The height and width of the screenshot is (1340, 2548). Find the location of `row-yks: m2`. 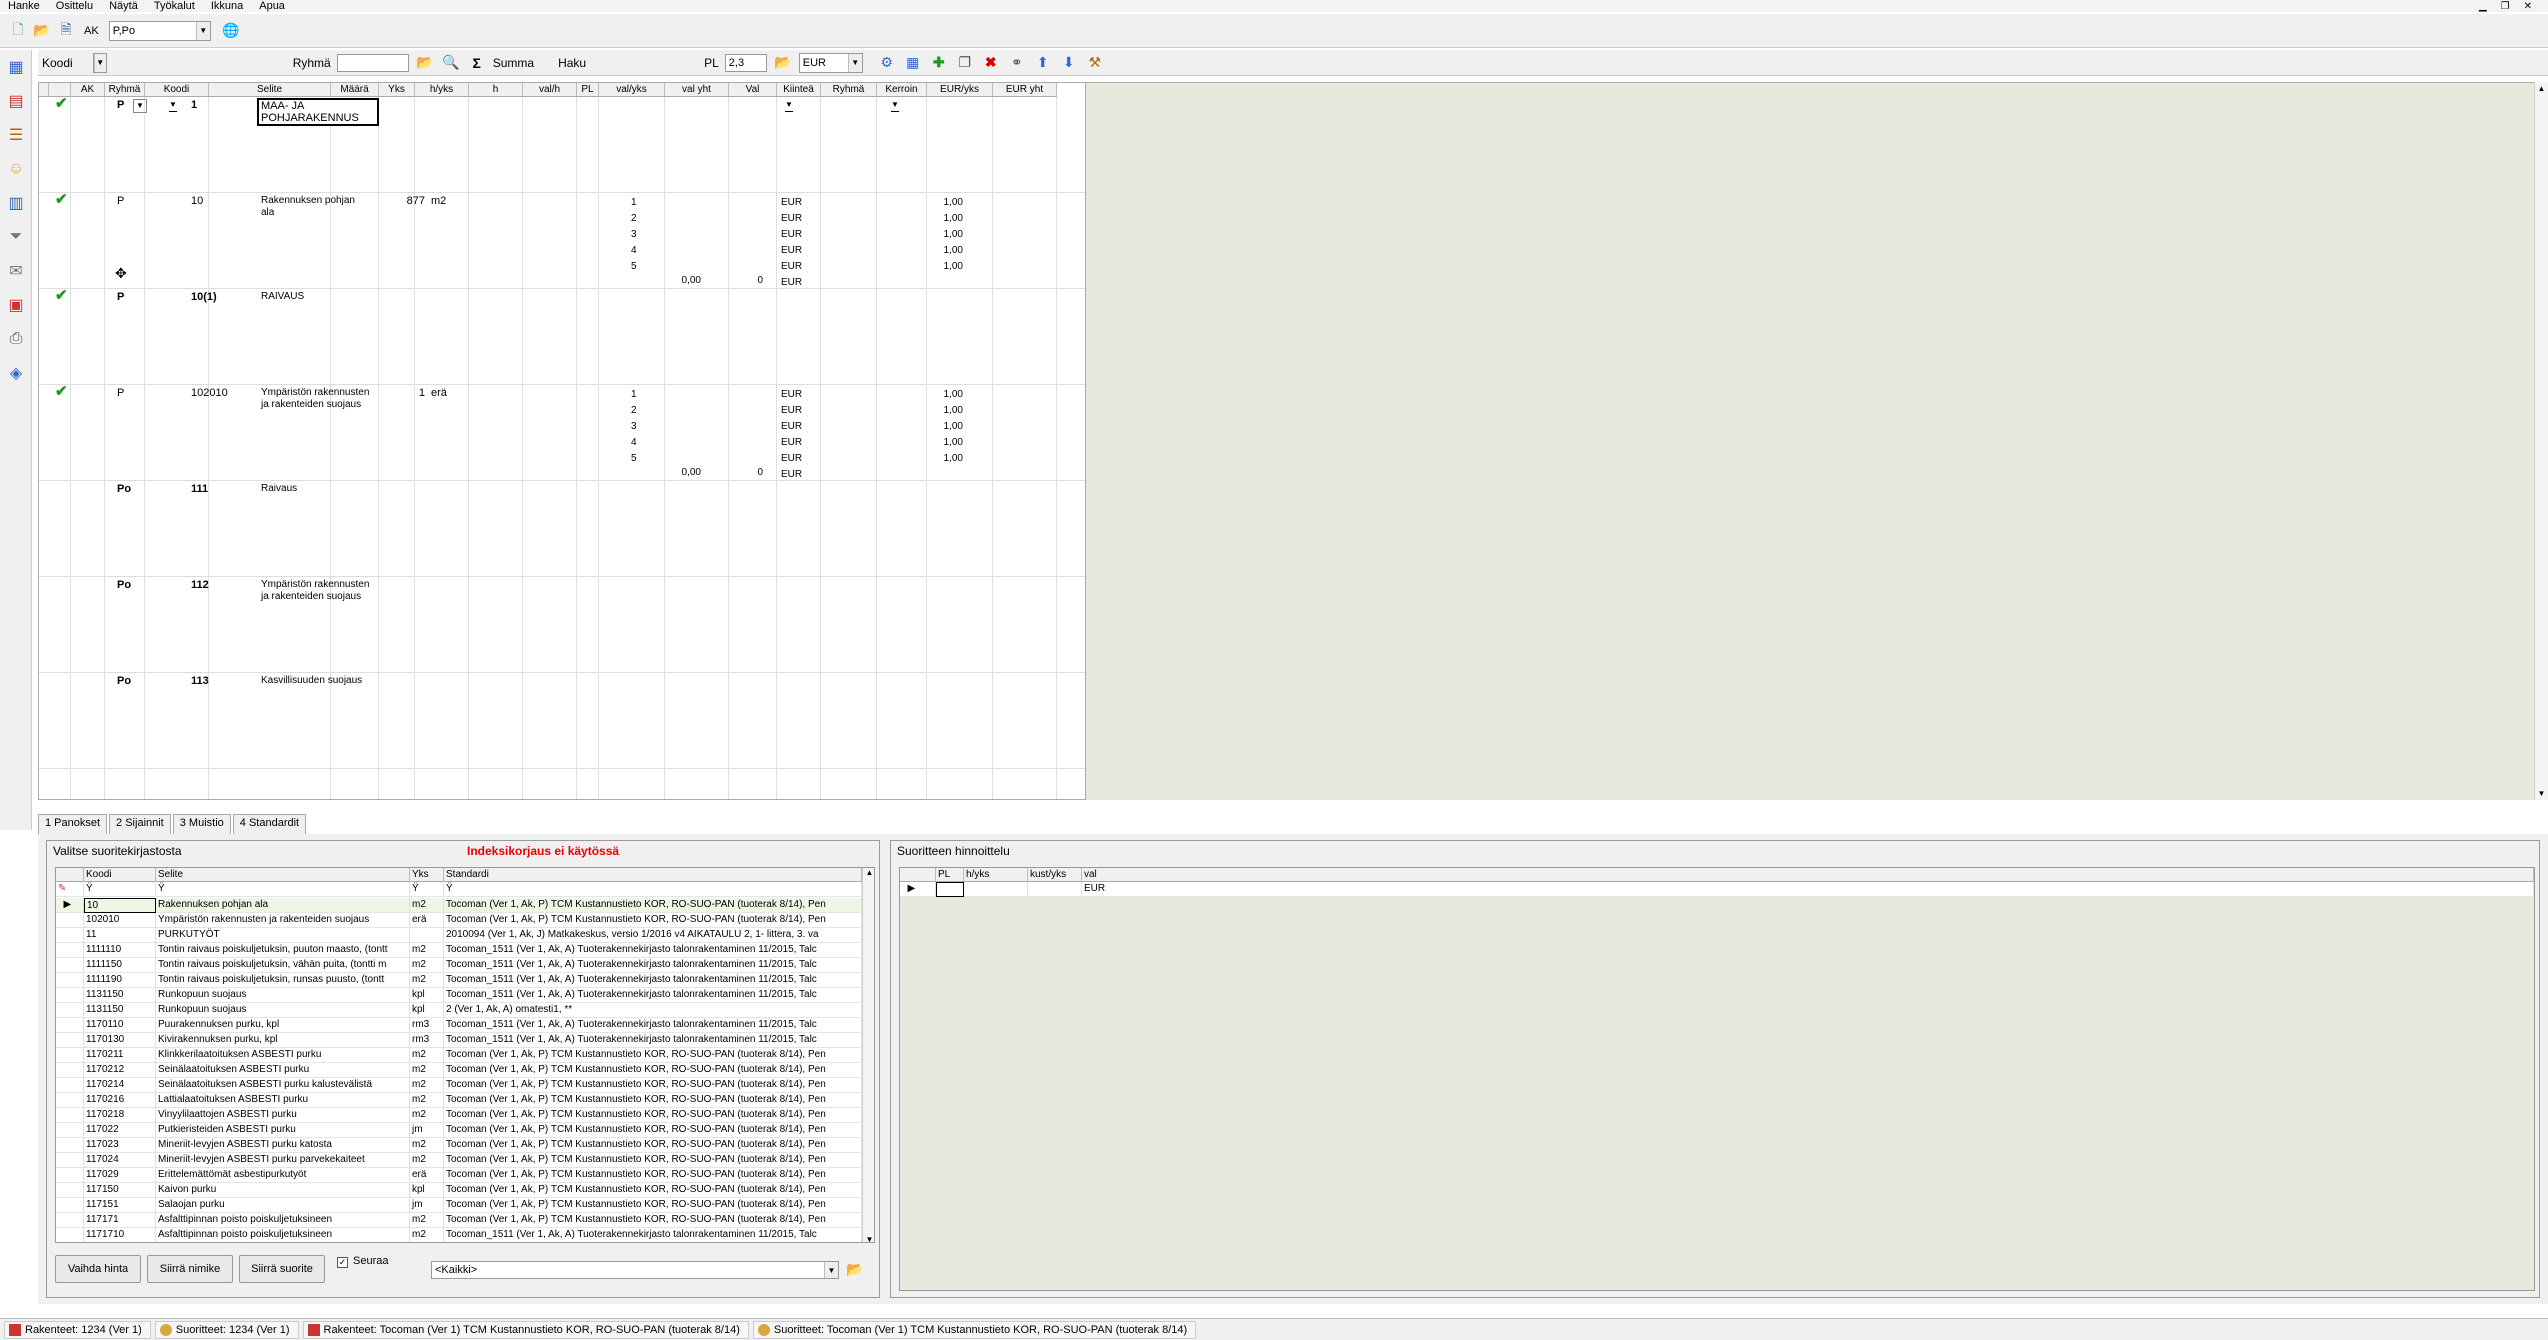

row-yks: m2 is located at coordinates (438, 201).